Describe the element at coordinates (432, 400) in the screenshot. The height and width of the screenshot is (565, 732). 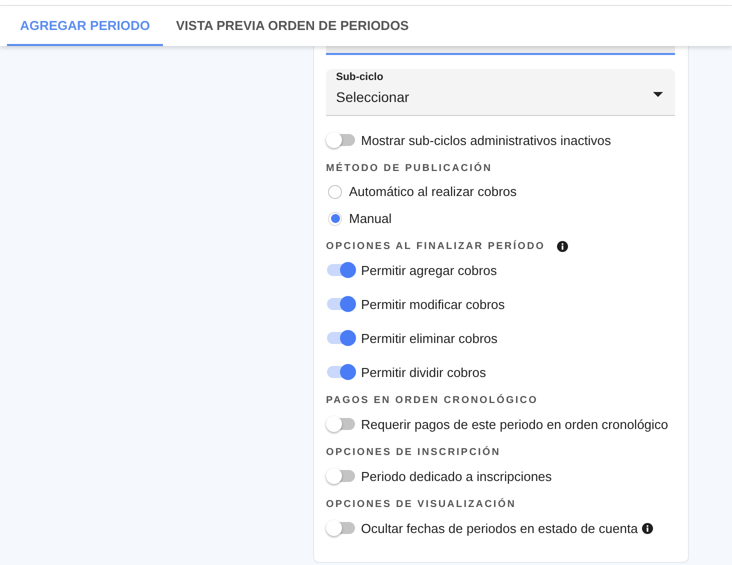
I see `section-heading: PAGOS EN ORDEN CRONOLÓGICO` at that location.